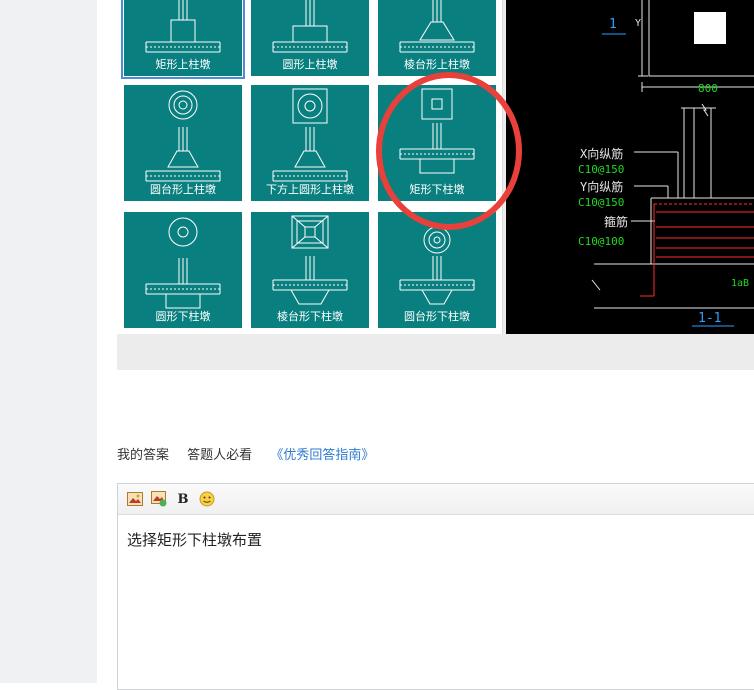 The width and height of the screenshot is (754, 690). I want to click on answer-header-row: 我的答案 答题人必看 《优秀回答指南》, so click(245, 453).